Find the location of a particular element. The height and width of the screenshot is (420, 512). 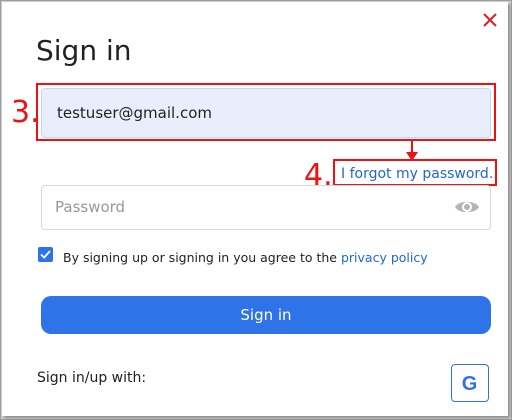

svg-text: G is located at coordinates (470, 384).